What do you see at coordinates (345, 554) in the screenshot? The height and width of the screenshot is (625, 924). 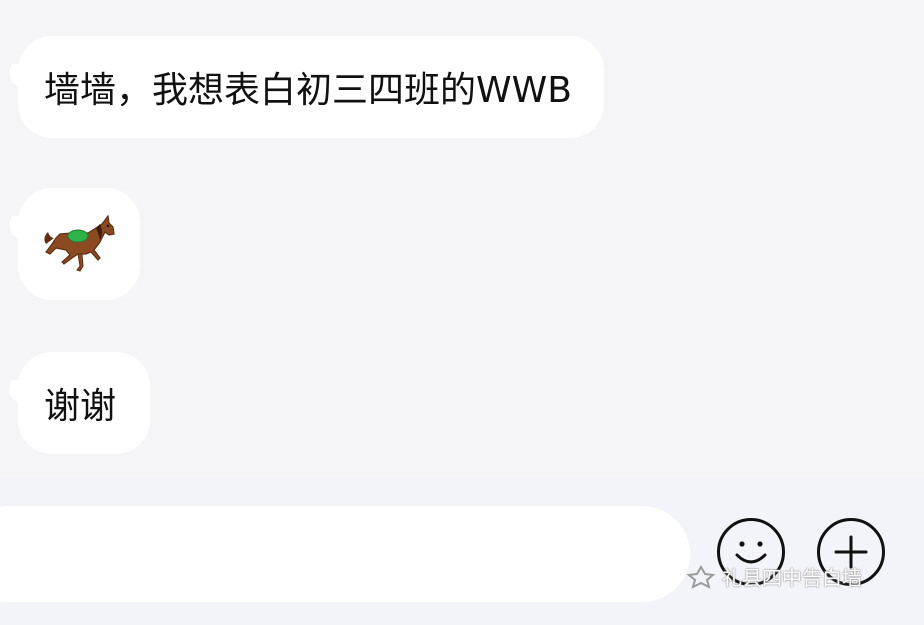 I see `message-input` at bounding box center [345, 554].